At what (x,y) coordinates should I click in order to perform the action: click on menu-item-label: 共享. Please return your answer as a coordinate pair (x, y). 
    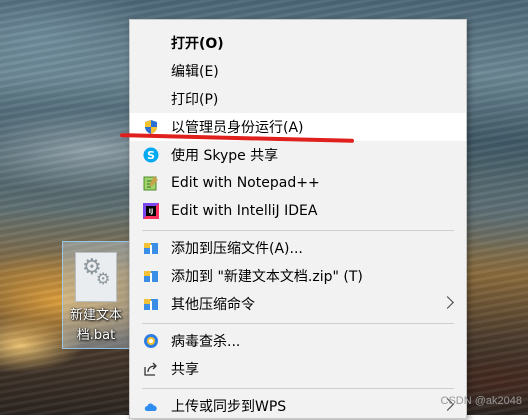
    Looking at the image, I should click on (185, 370).